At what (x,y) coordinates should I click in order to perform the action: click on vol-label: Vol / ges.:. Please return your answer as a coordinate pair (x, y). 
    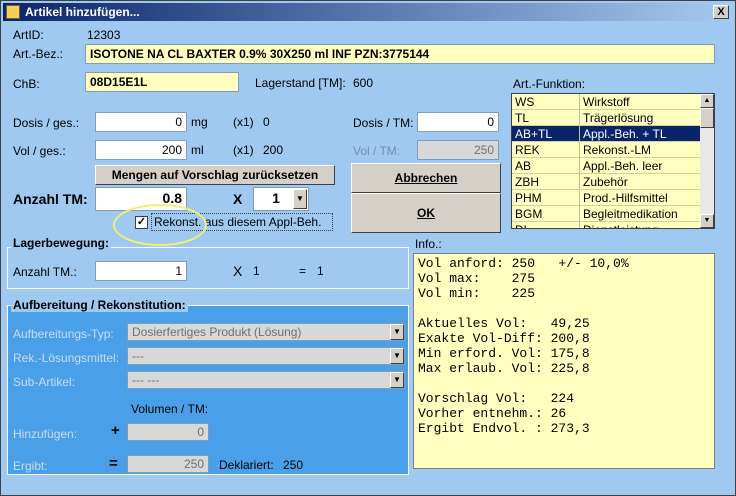
    Looking at the image, I should click on (39, 151).